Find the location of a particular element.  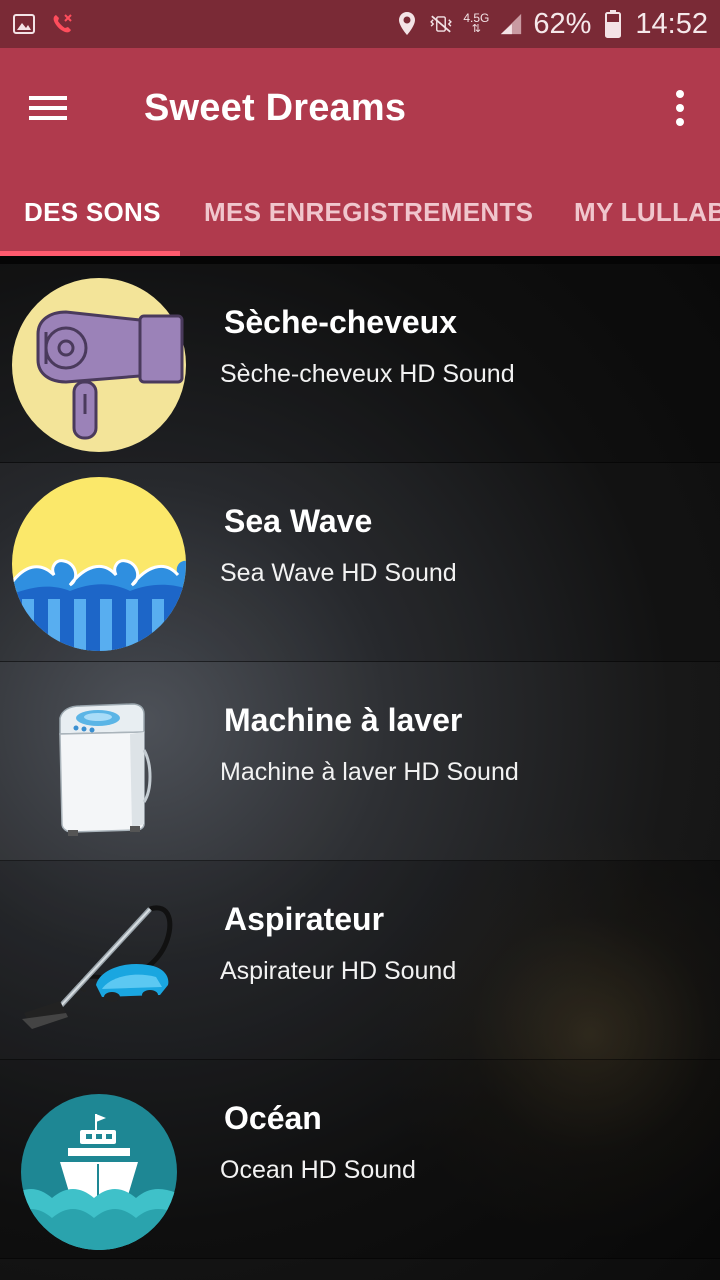

sound-subtitle: Sèche-cheveux HD Sound is located at coordinates (367, 374).